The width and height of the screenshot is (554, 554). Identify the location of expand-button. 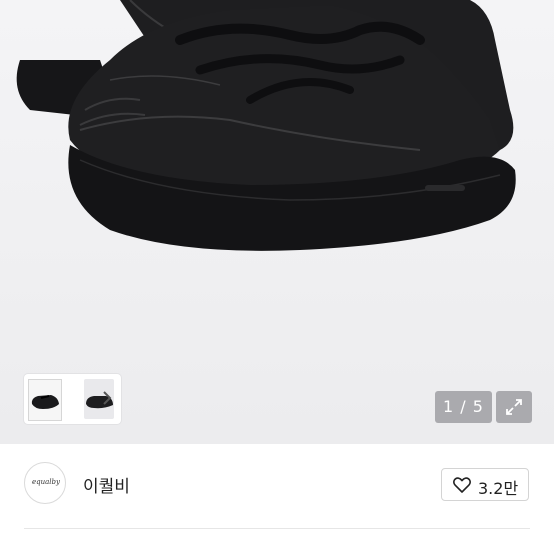
(514, 407).